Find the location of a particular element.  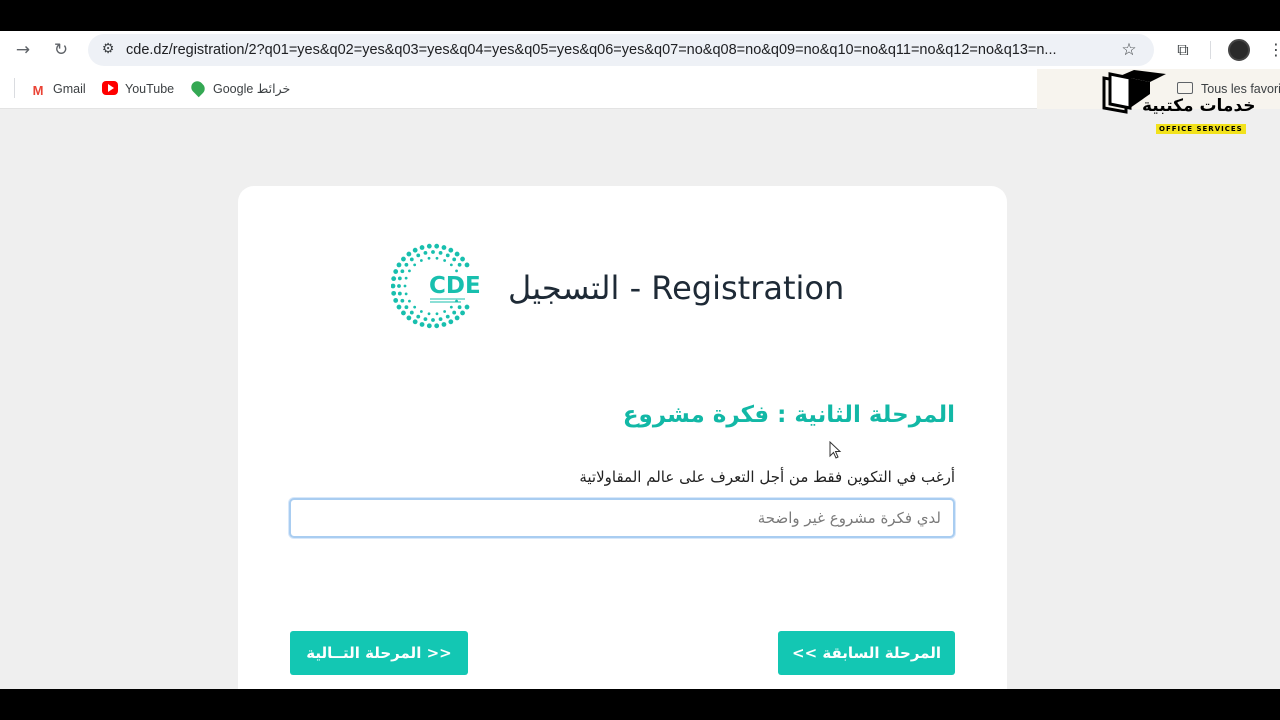

extensions-icon: ⧉ is located at coordinates (1183, 50).